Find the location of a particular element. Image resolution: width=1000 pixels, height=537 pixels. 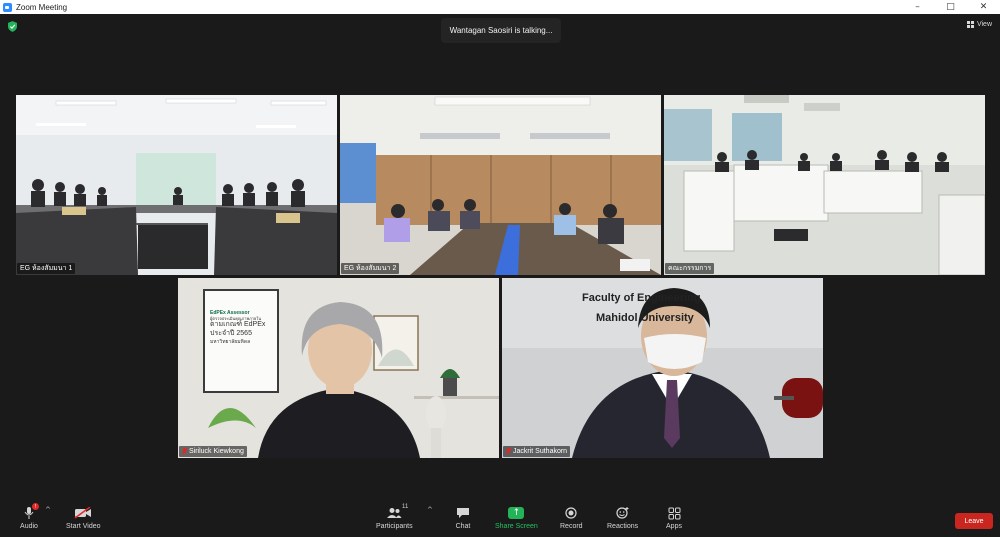

chat-button: Chat is located at coordinates (463, 517).